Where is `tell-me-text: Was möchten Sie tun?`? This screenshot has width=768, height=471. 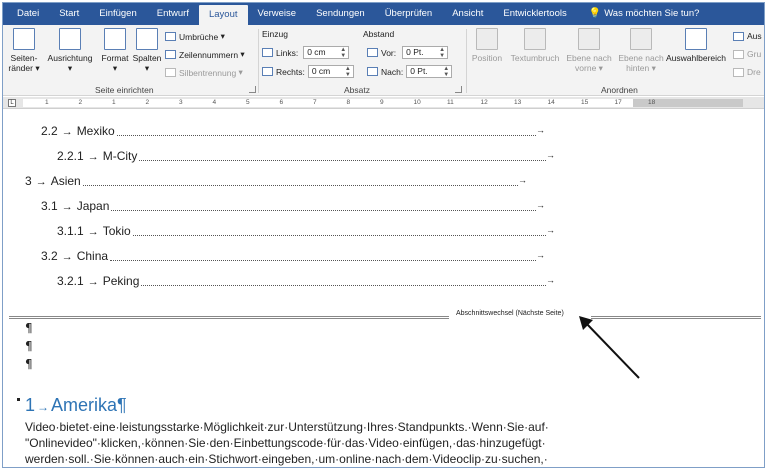 tell-me-text: Was möchten Sie tun? is located at coordinates (652, 13).